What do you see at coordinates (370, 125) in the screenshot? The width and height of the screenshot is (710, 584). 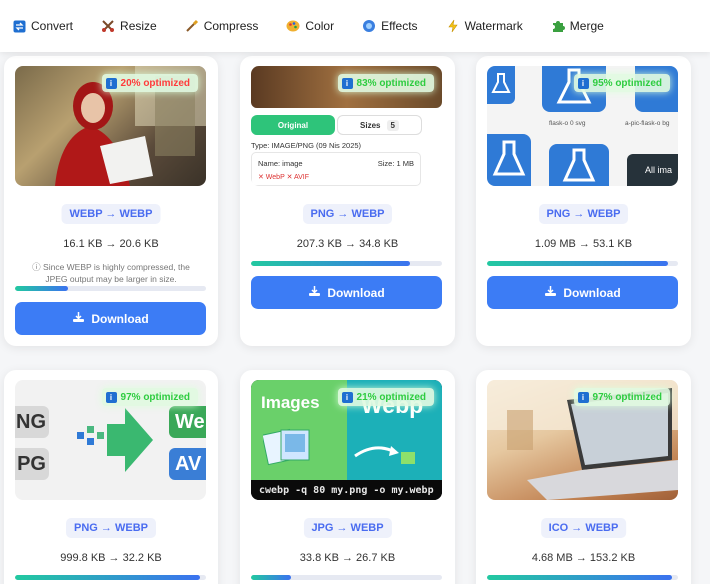 I see `tab-sizes-label: Sizes` at bounding box center [370, 125].